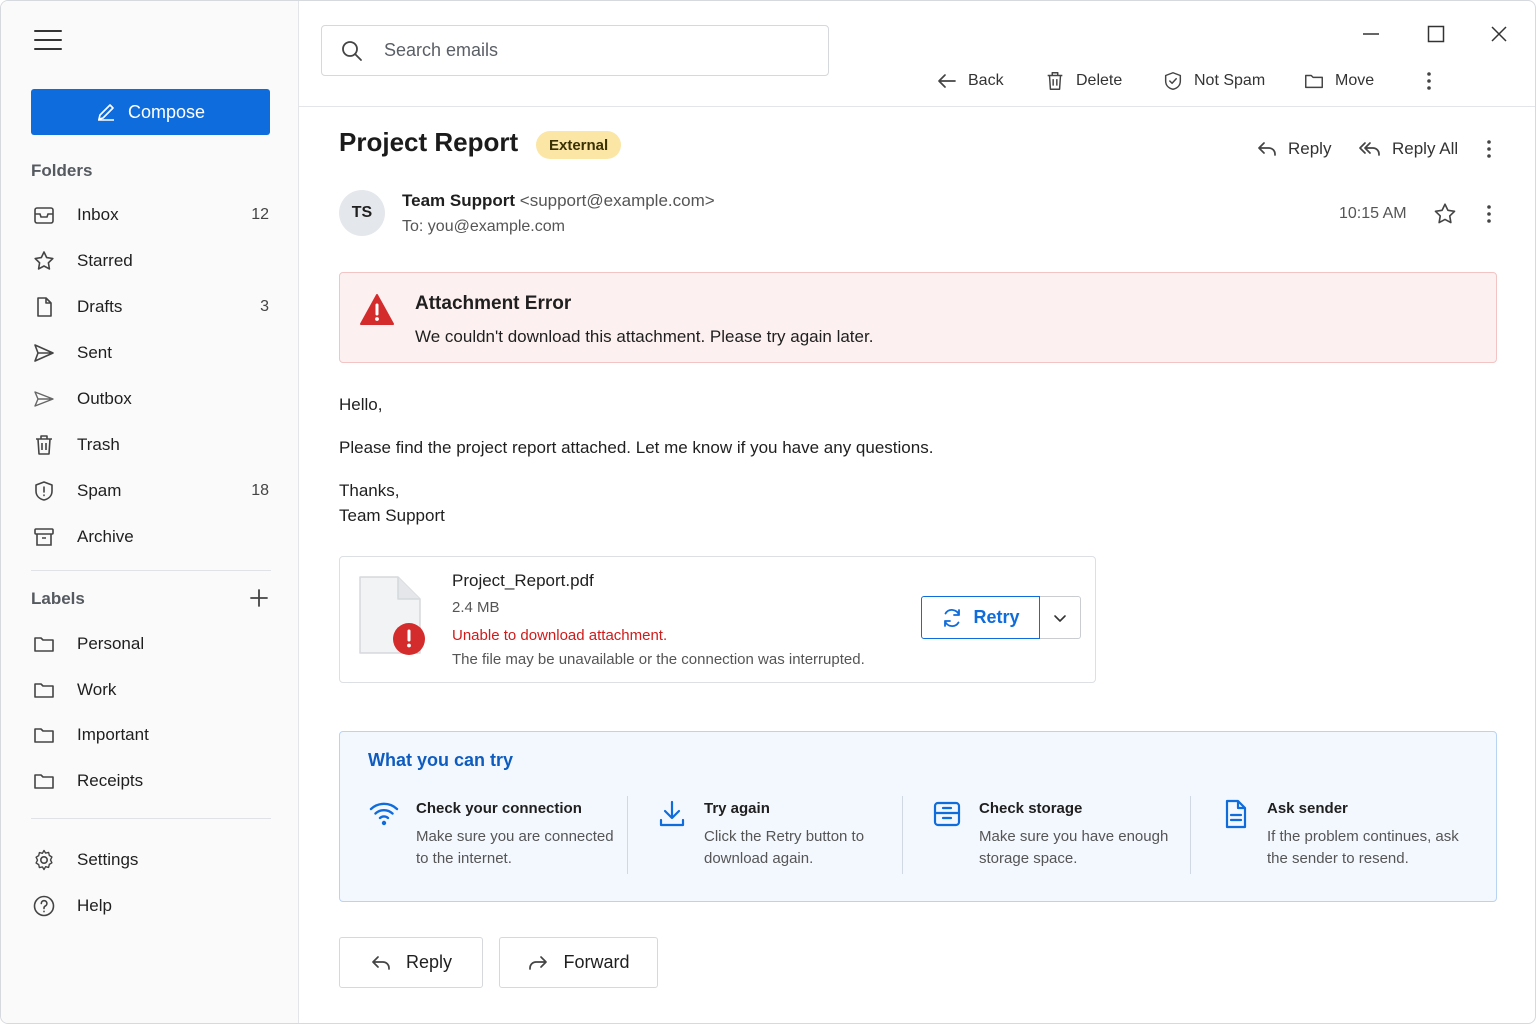 This screenshot has height=1024, width=1536. I want to click on sidebar-item-settings: Settings, so click(151, 860).